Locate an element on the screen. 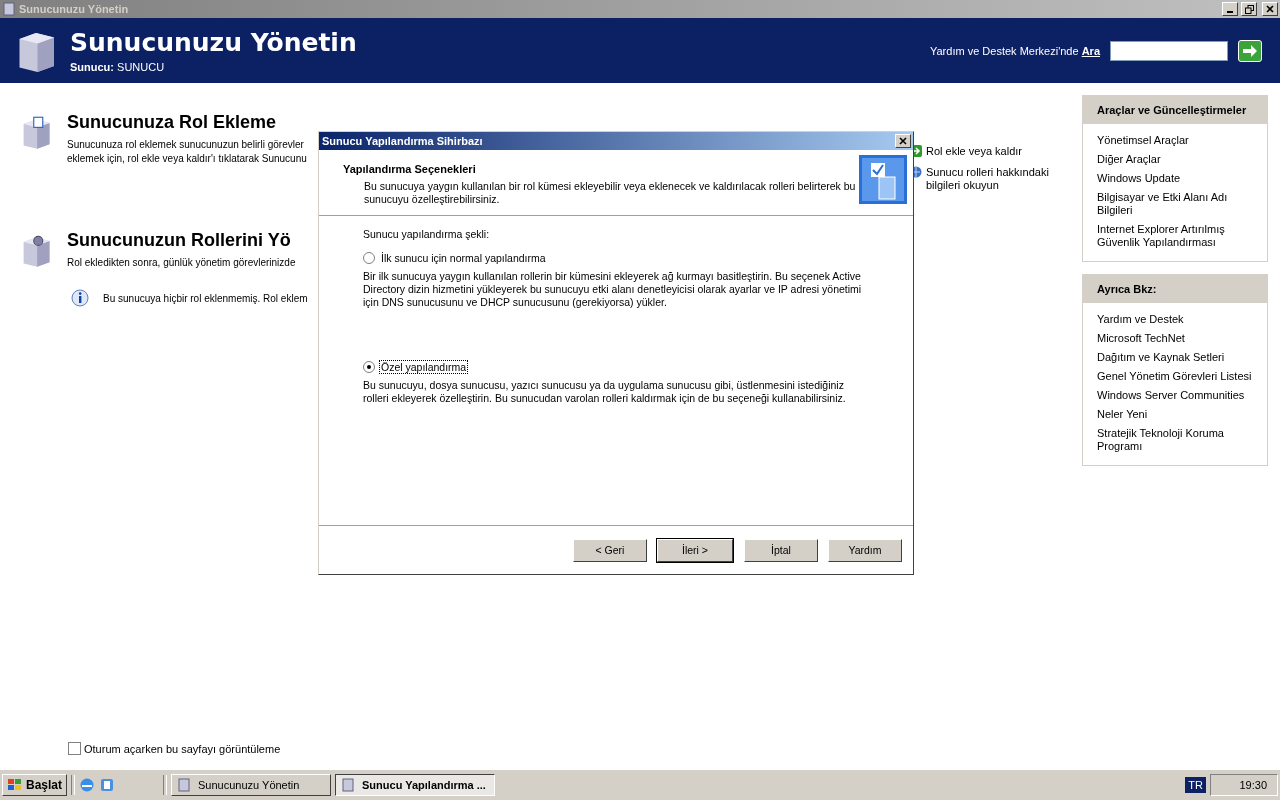 The image size is (1280, 800). section-description: eklemek için, rol ekle veya kaldır'ı tıklatarak Sunucunu is located at coordinates (187, 159).